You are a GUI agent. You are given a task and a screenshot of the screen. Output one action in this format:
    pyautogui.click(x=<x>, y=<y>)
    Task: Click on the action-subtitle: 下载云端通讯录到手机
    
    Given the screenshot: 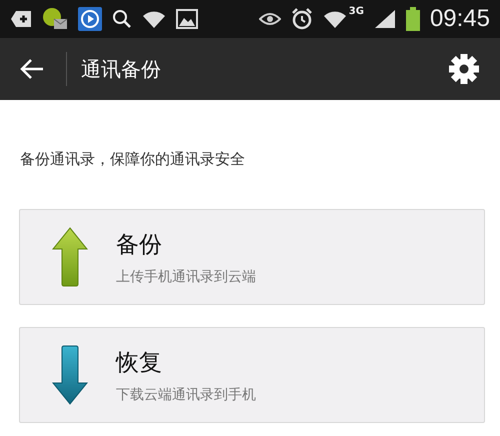 What is the action you would take?
    pyautogui.click(x=186, y=395)
    